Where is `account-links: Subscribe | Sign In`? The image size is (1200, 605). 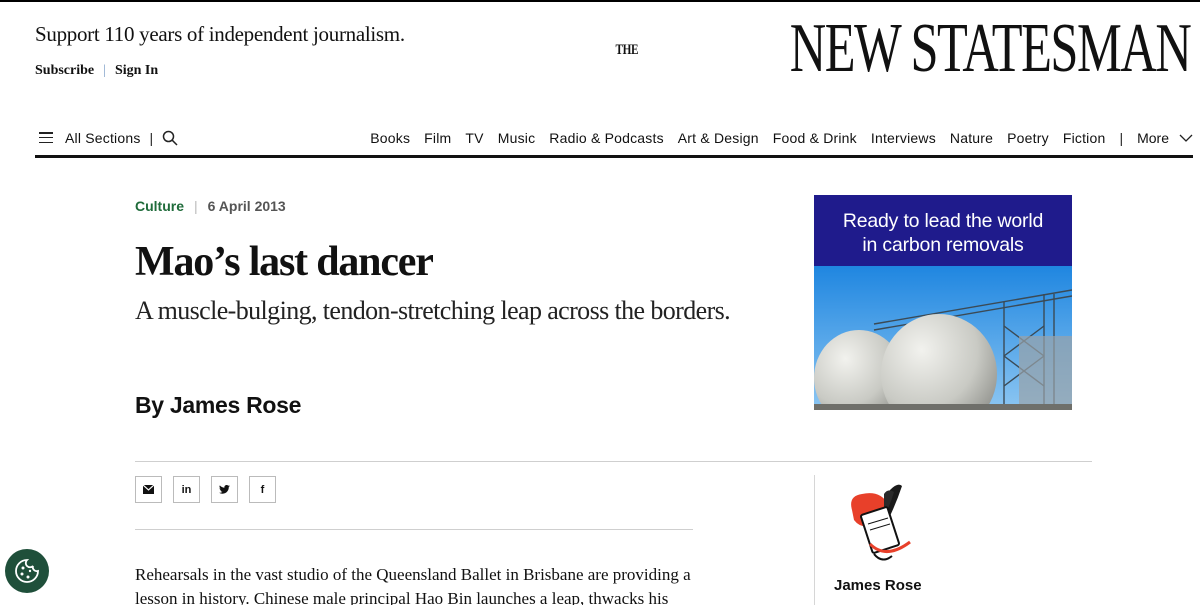
account-links: Subscribe | Sign In is located at coordinates (96, 71).